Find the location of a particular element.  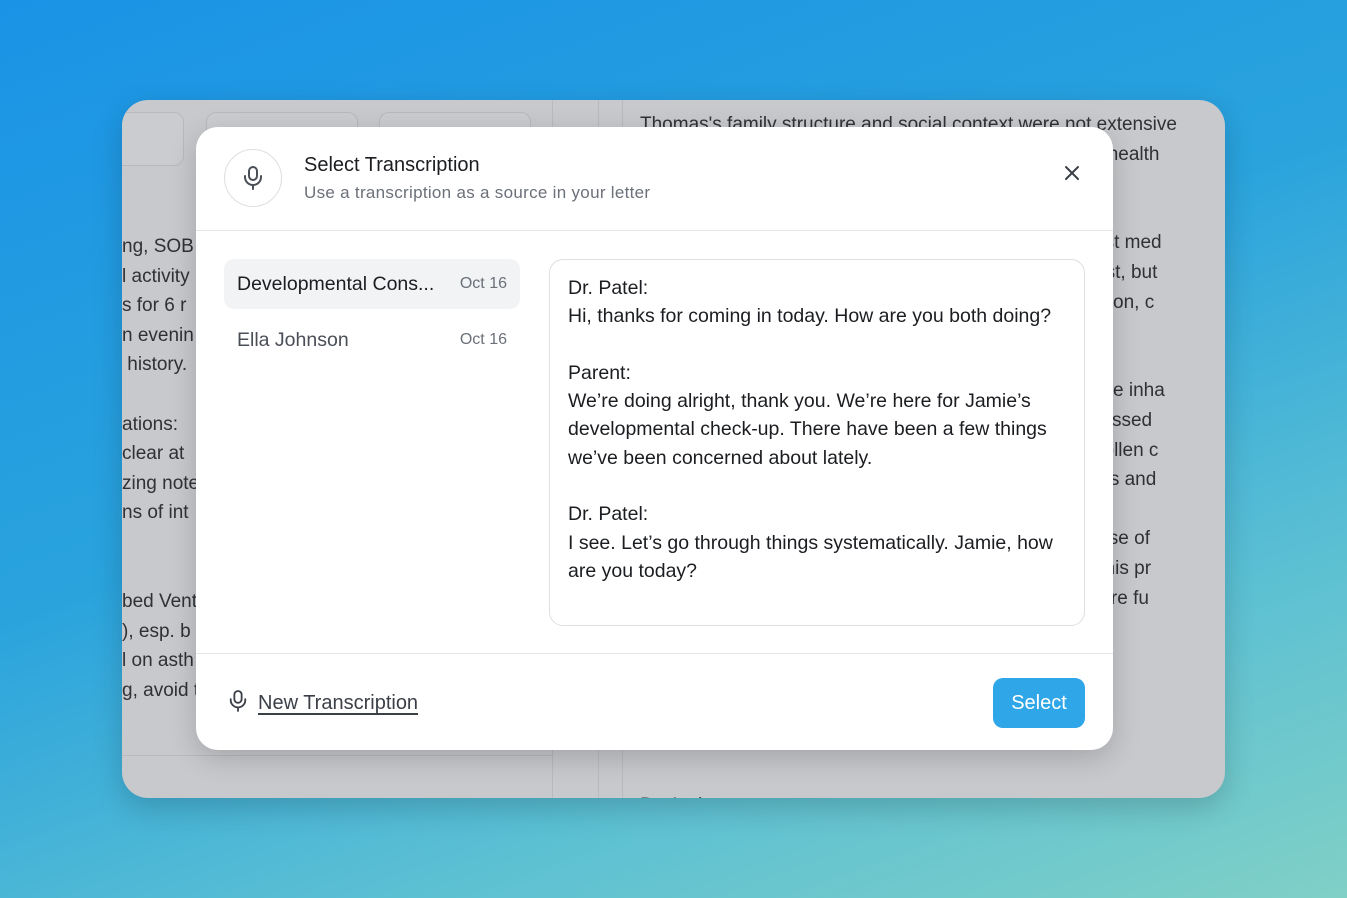

transcription-item: Ella Johnson Oct 16 is located at coordinates (372, 340).